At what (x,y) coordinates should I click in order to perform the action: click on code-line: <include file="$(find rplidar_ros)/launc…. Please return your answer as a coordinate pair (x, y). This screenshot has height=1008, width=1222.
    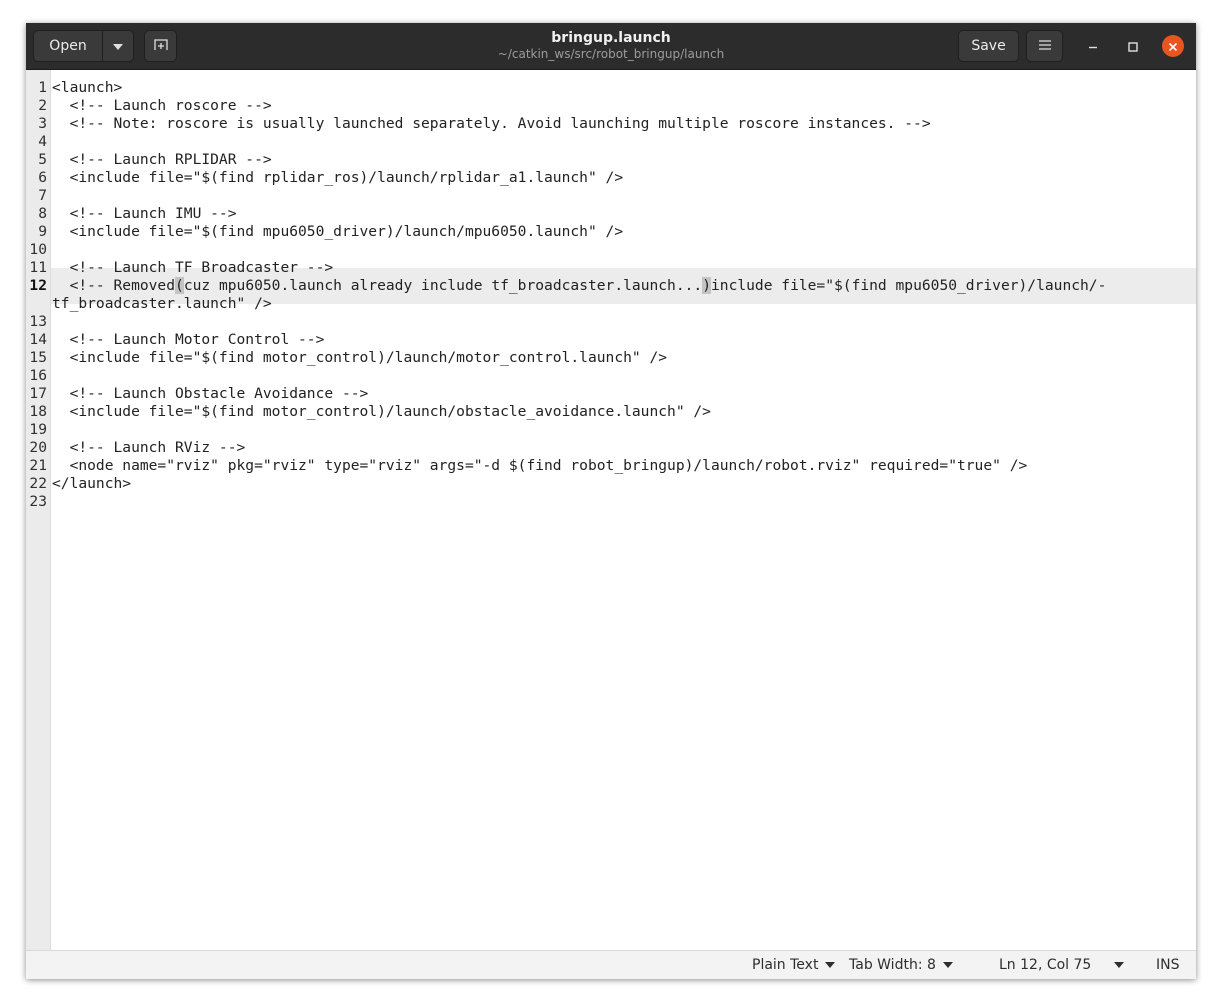
    Looking at the image, I should click on (338, 178).